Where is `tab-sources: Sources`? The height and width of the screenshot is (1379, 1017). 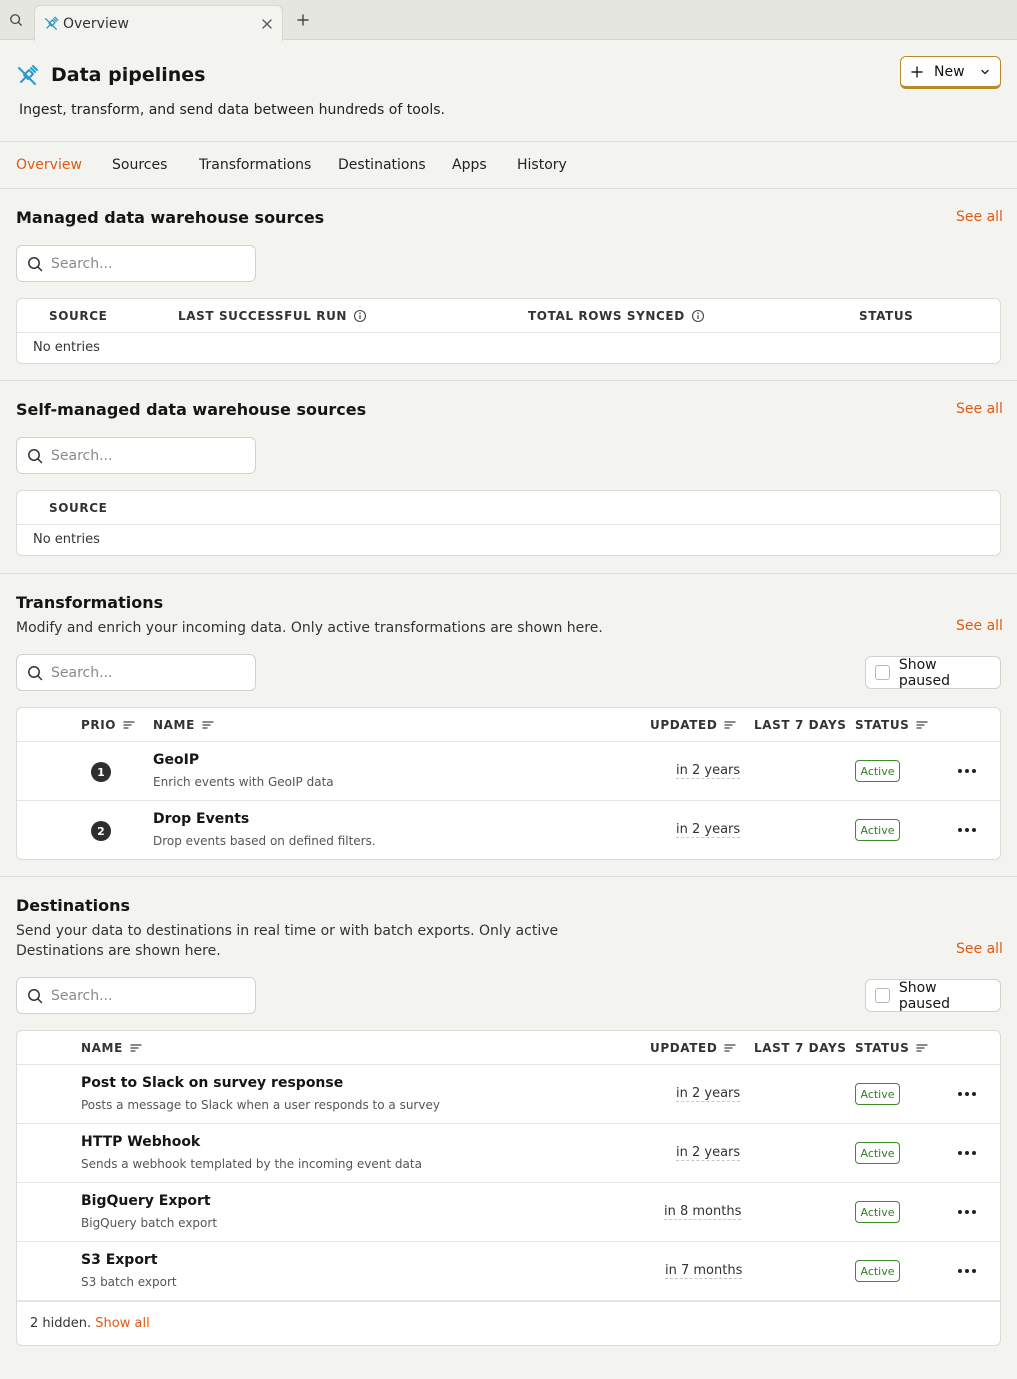
tab-sources: Sources is located at coordinates (139, 165).